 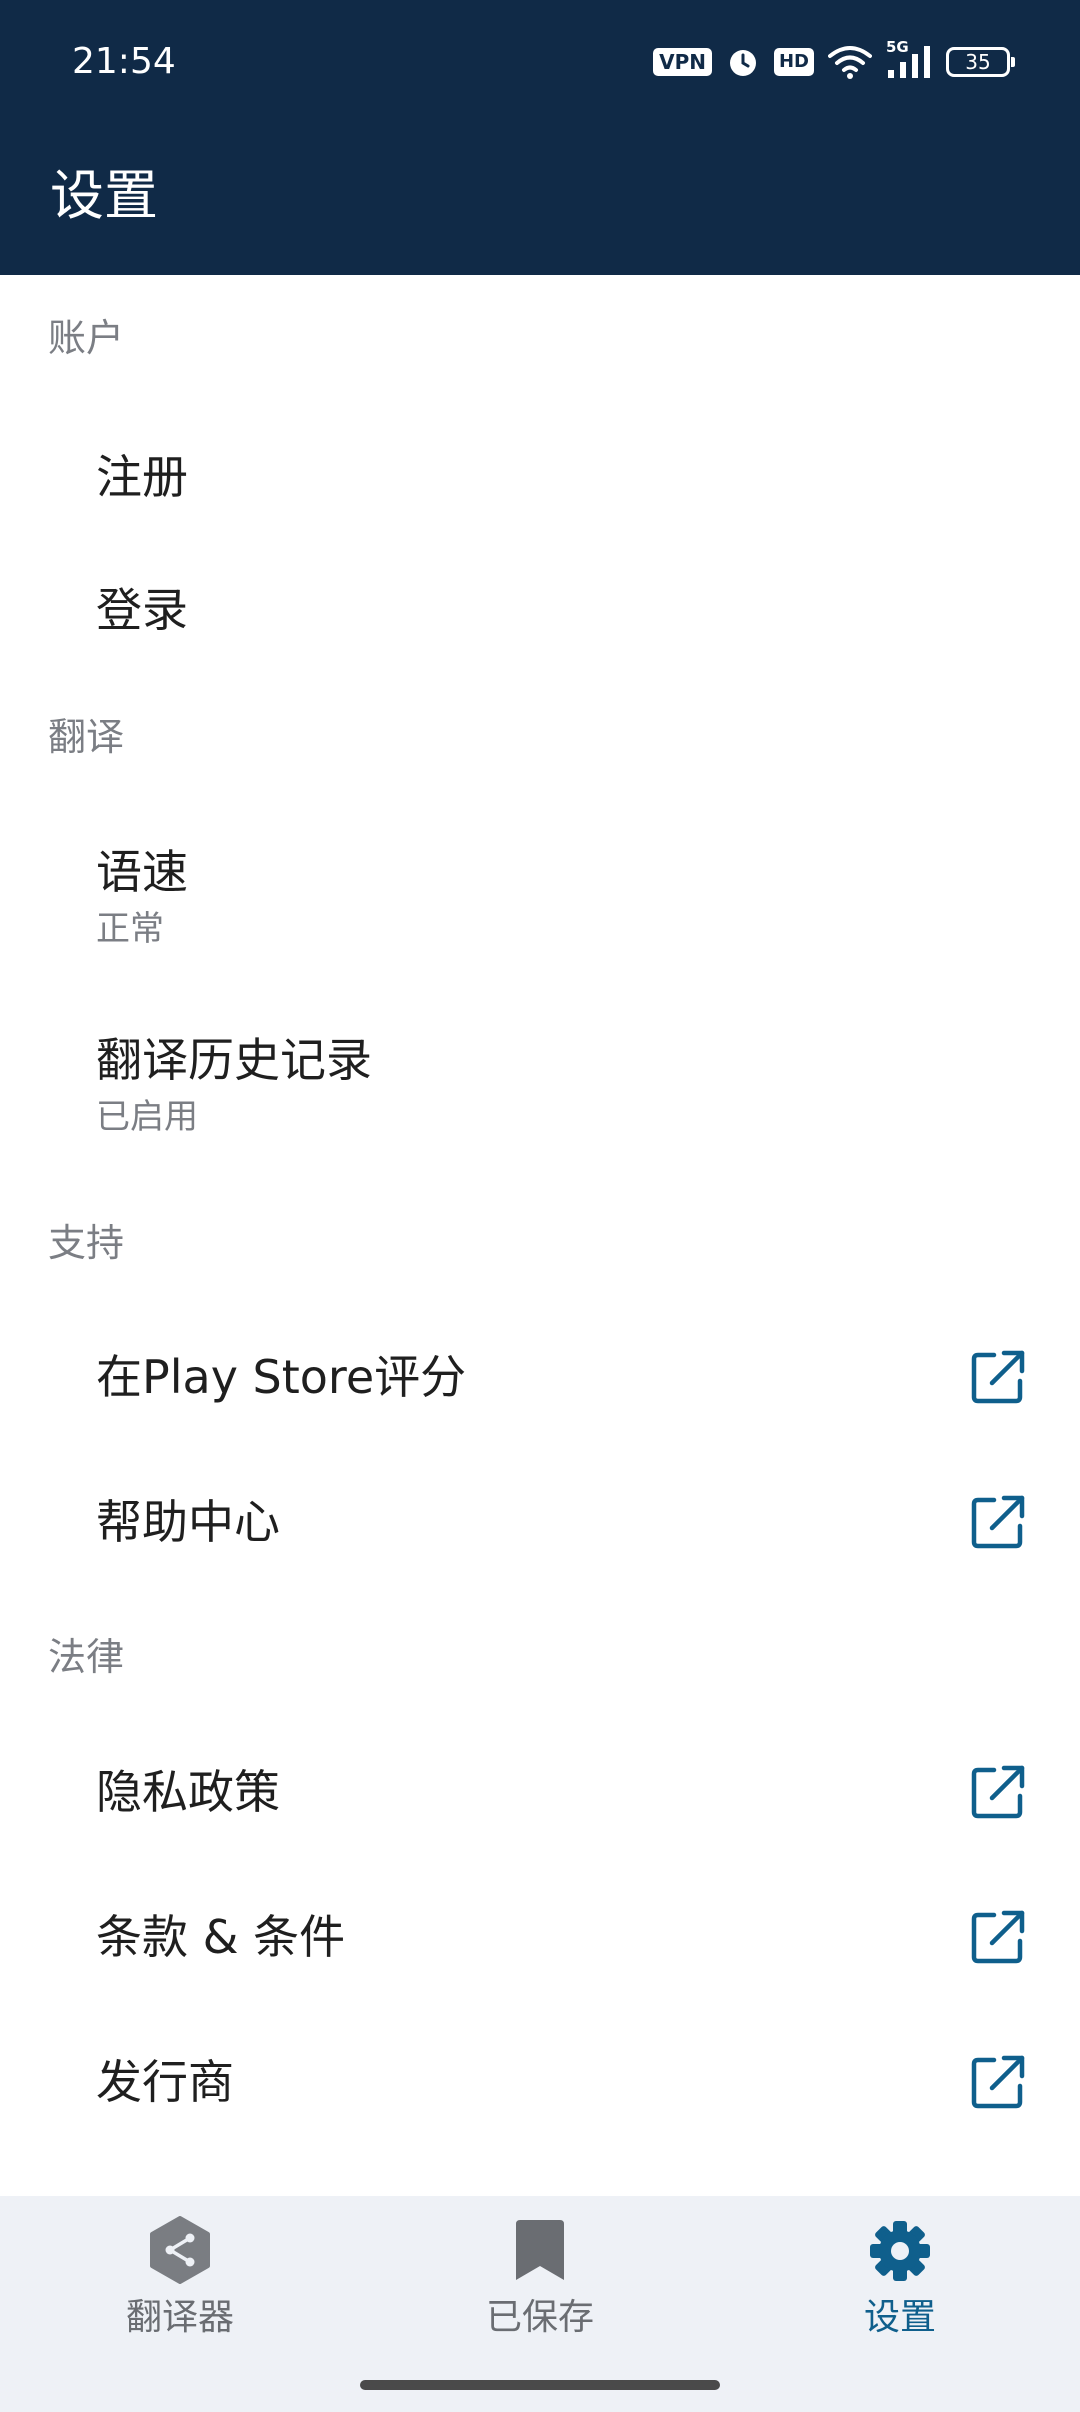 What do you see at coordinates (104, 195) in the screenshot?
I see `page-title: 设置` at bounding box center [104, 195].